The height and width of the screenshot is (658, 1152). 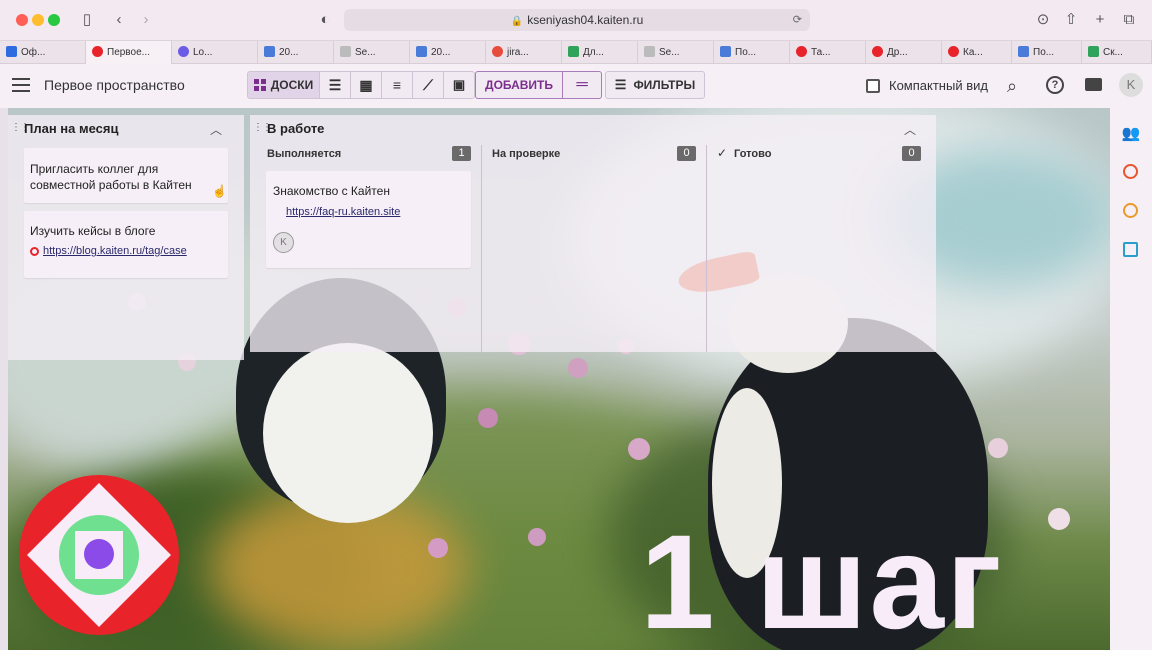 I want to click on list-icon: ☰, so click(x=335, y=84).